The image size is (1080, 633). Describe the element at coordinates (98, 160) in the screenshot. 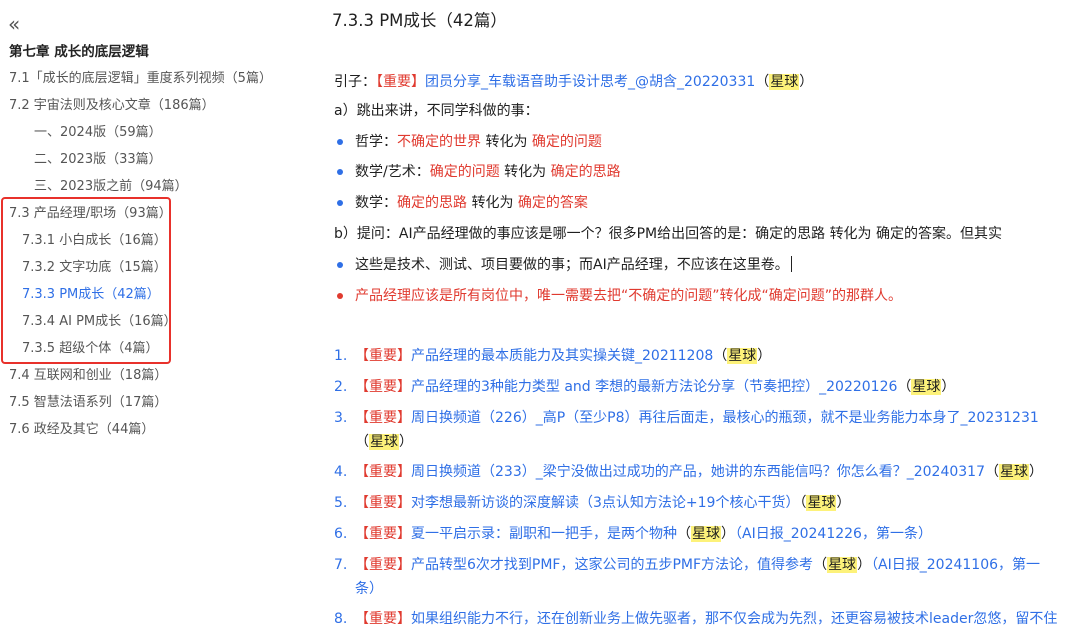

I see `sidebar-item-2023: 二、2023版（33篇）` at that location.